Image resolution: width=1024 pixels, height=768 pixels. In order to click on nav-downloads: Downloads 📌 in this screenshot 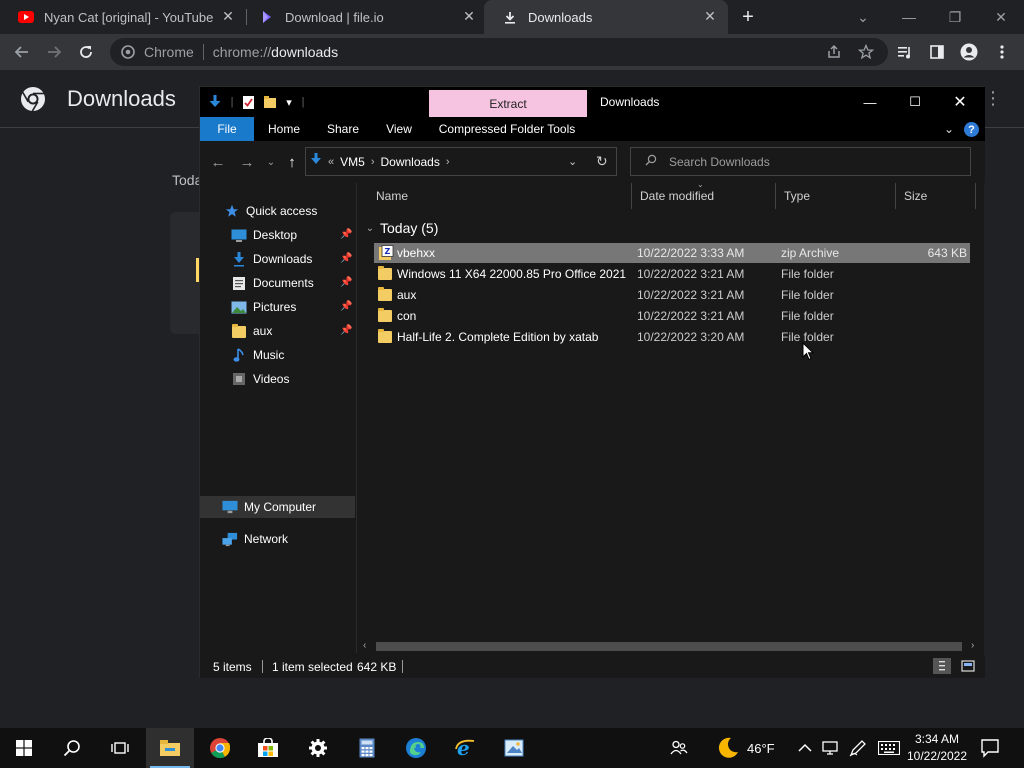, I will do `click(277, 259)`.